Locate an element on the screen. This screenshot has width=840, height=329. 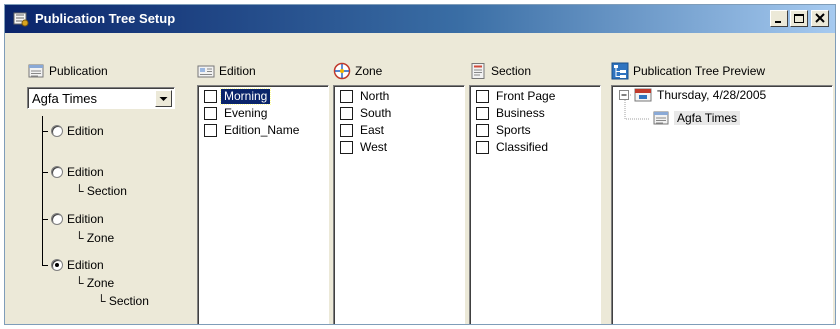
zone-list: North South East West is located at coordinates (399, 204).